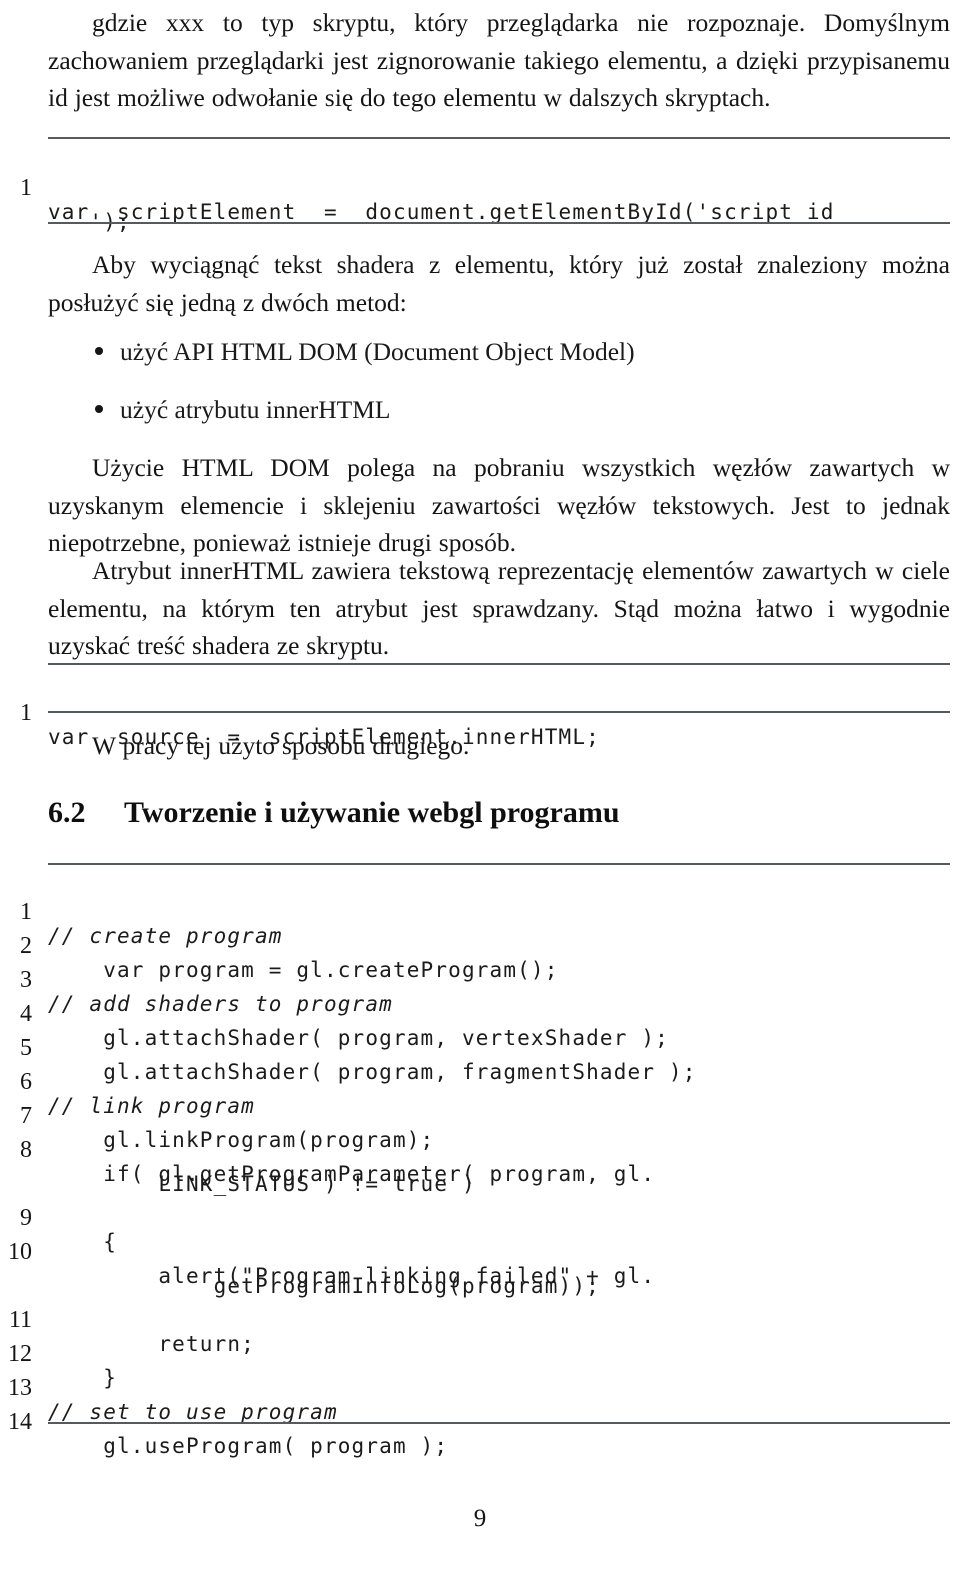 This screenshot has width=960, height=1571. I want to click on code-line: 10 alert("Program linking failed" + gl., so click(480, 1249).